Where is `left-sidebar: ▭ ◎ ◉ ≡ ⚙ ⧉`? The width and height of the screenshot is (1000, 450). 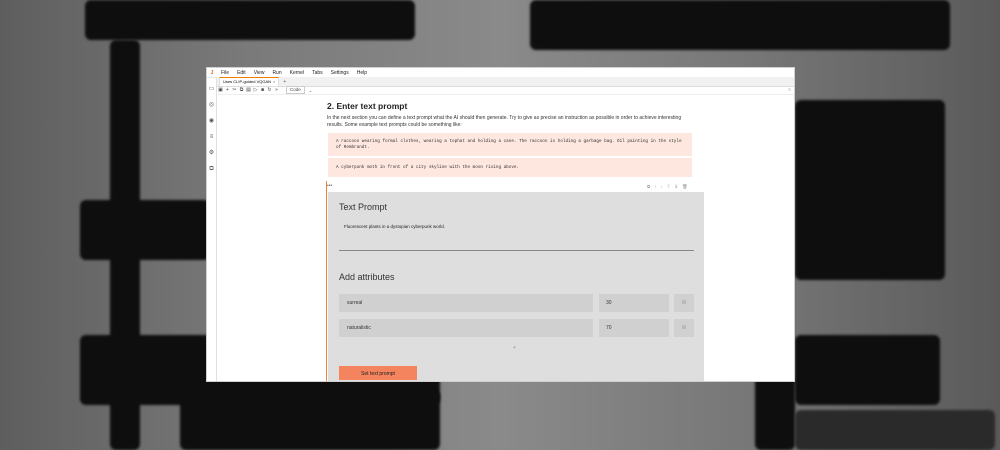
left-sidebar: ▭ ◎ ◉ ≡ ⚙ ⧉ is located at coordinates (212, 229).